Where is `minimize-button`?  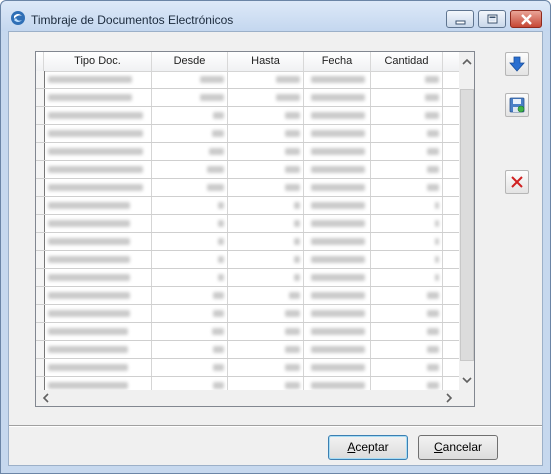
minimize-button is located at coordinates (460, 19).